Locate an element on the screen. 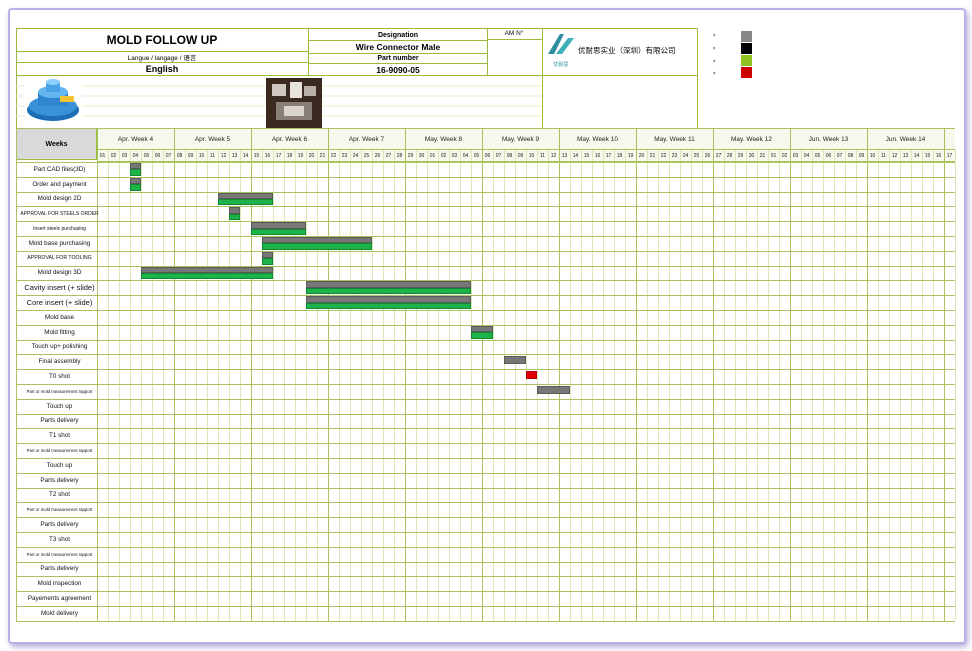 The height and width of the screenshot is (651, 972). day-label: 16 is located at coordinates (267, 156).